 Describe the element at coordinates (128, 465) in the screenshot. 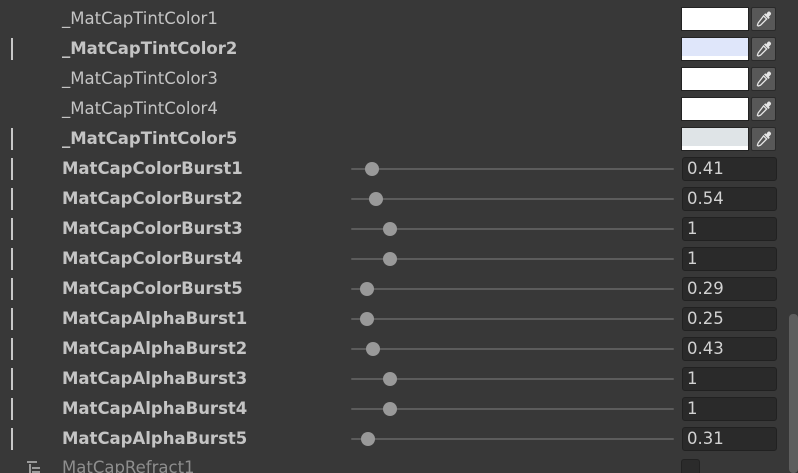

I see `property-label-matcaprefract1: MatCapRefract1` at that location.